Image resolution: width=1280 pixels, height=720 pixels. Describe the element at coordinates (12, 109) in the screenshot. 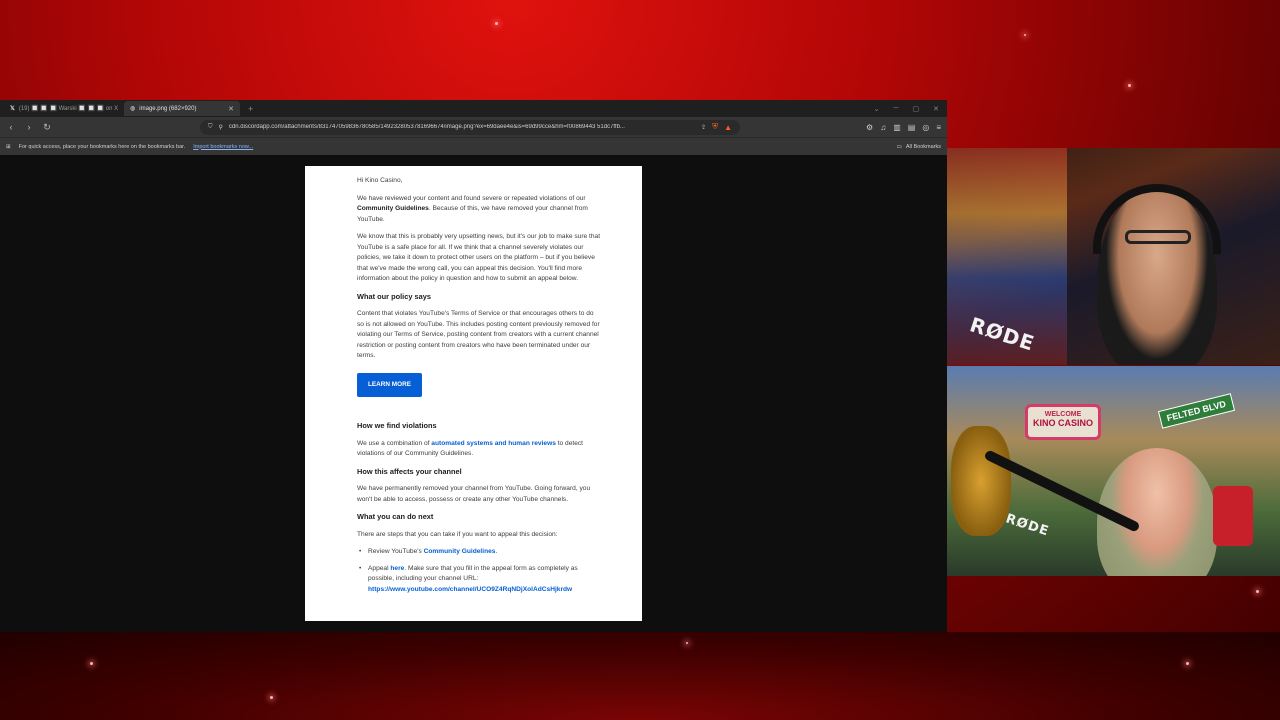

I see `x-logo-icon: 𝕏` at that location.